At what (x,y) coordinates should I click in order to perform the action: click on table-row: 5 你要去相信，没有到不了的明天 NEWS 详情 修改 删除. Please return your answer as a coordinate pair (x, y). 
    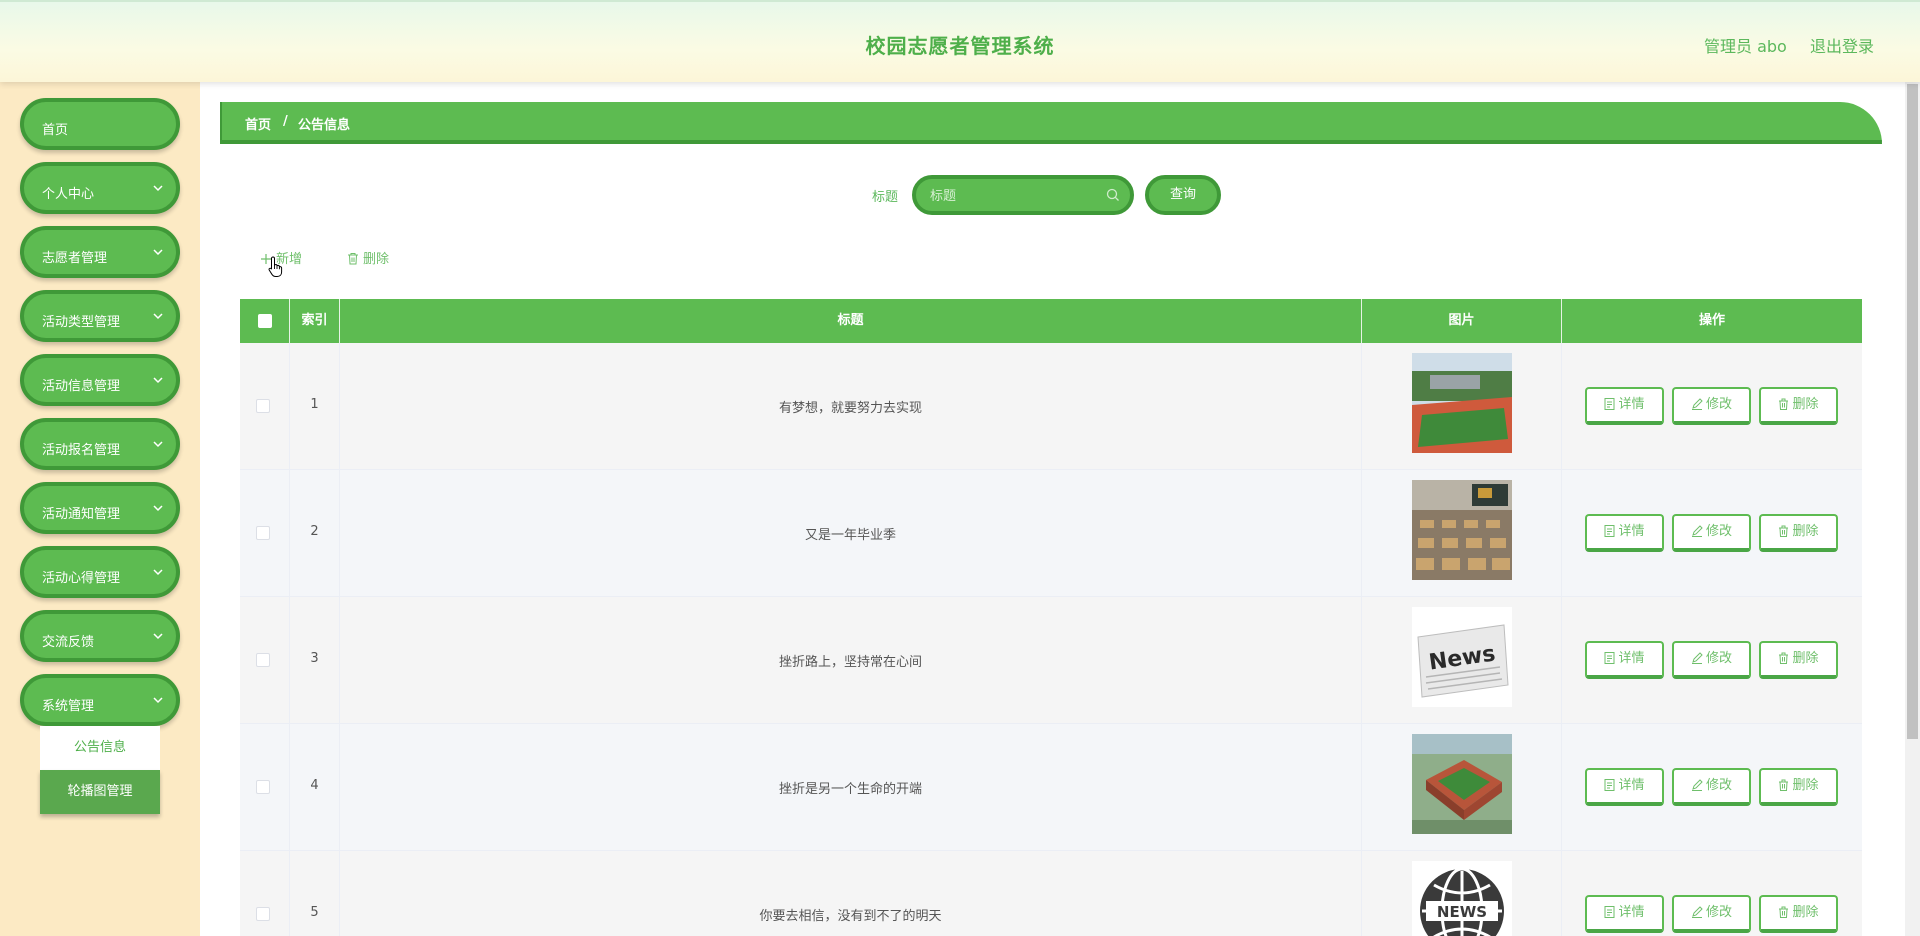
    Looking at the image, I should click on (1051, 893).